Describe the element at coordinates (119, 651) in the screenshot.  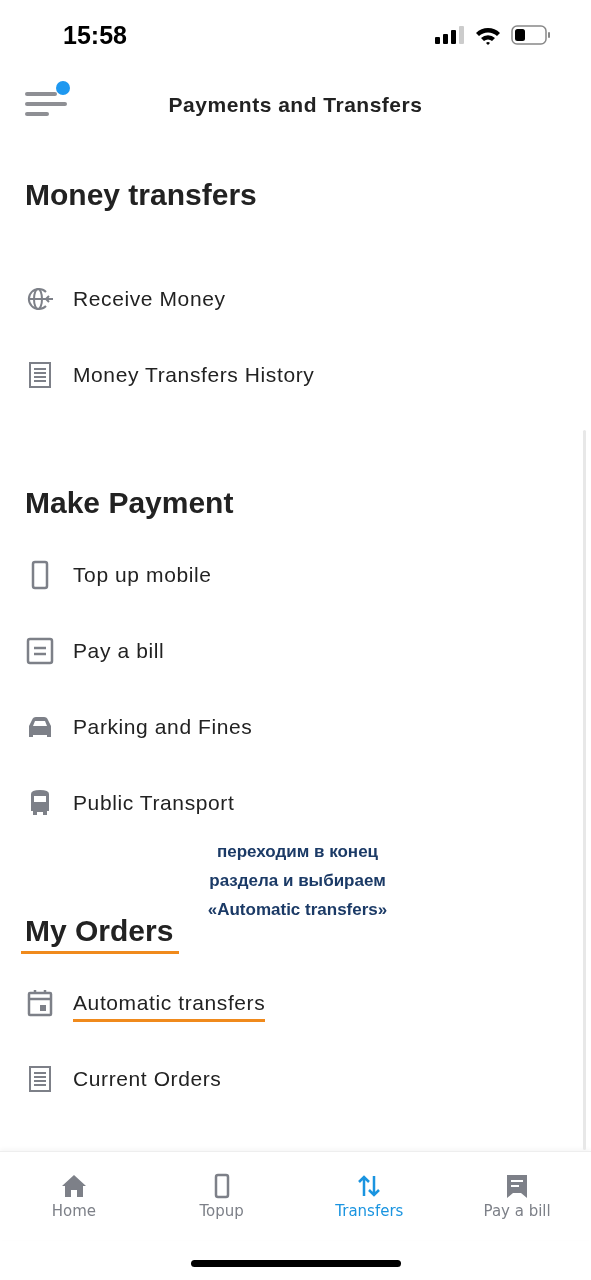
I see `menu-item: Pay a bill` at that location.